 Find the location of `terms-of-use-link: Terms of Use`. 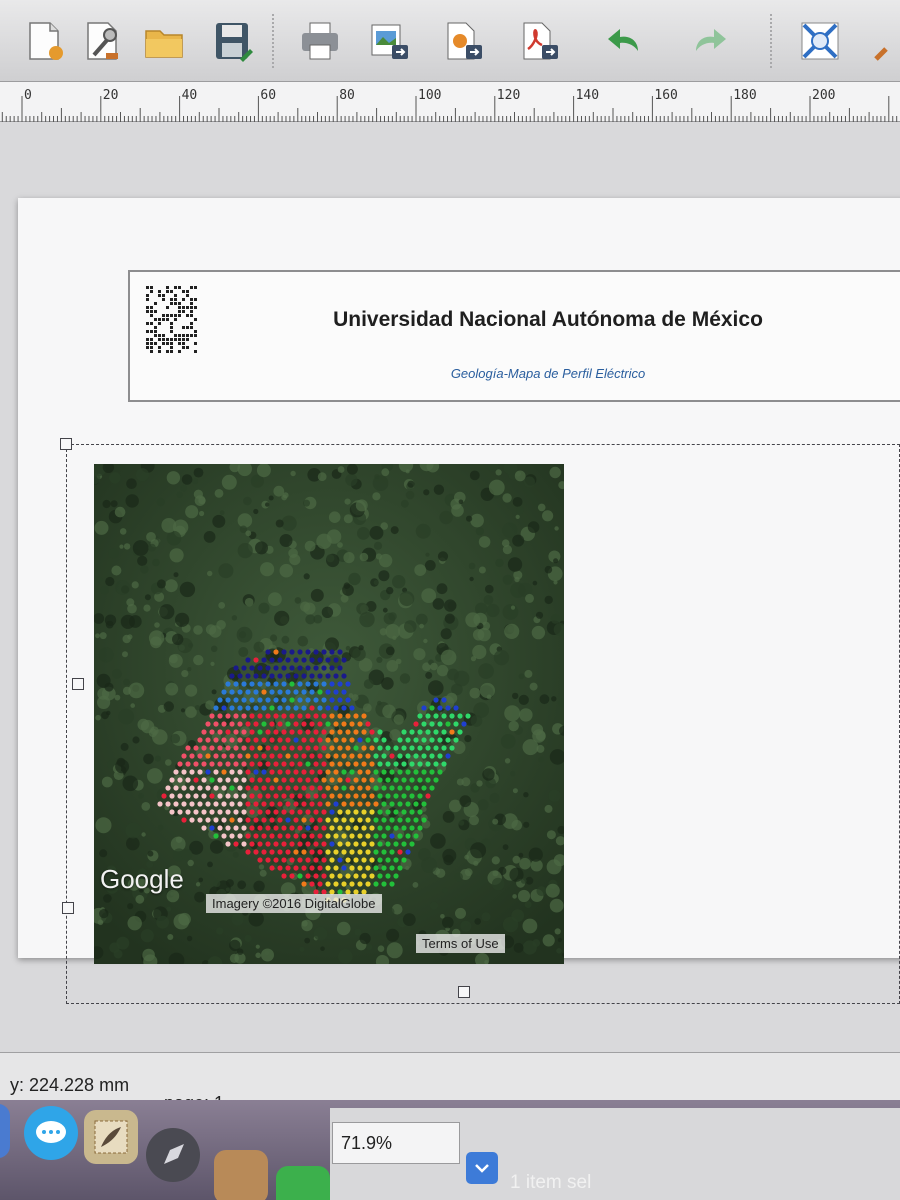

terms-of-use-link: Terms of Use is located at coordinates (460, 943).